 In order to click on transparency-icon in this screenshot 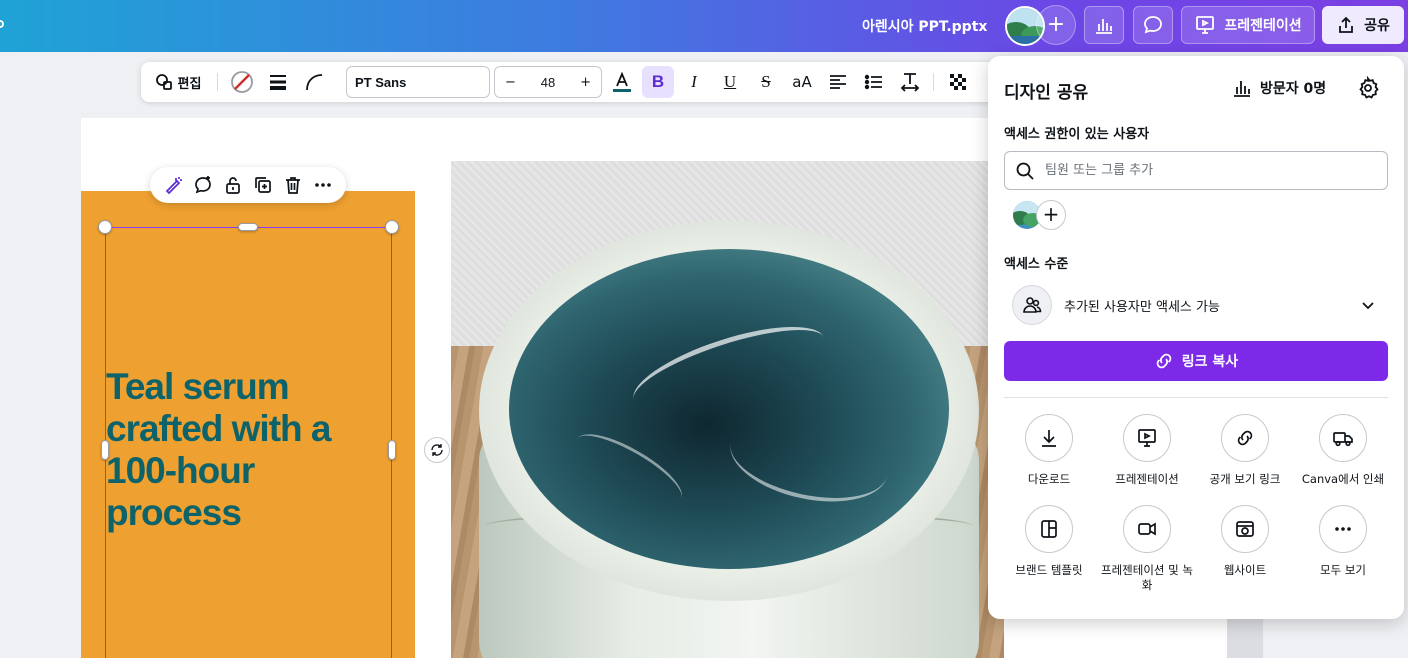, I will do `click(958, 82)`.